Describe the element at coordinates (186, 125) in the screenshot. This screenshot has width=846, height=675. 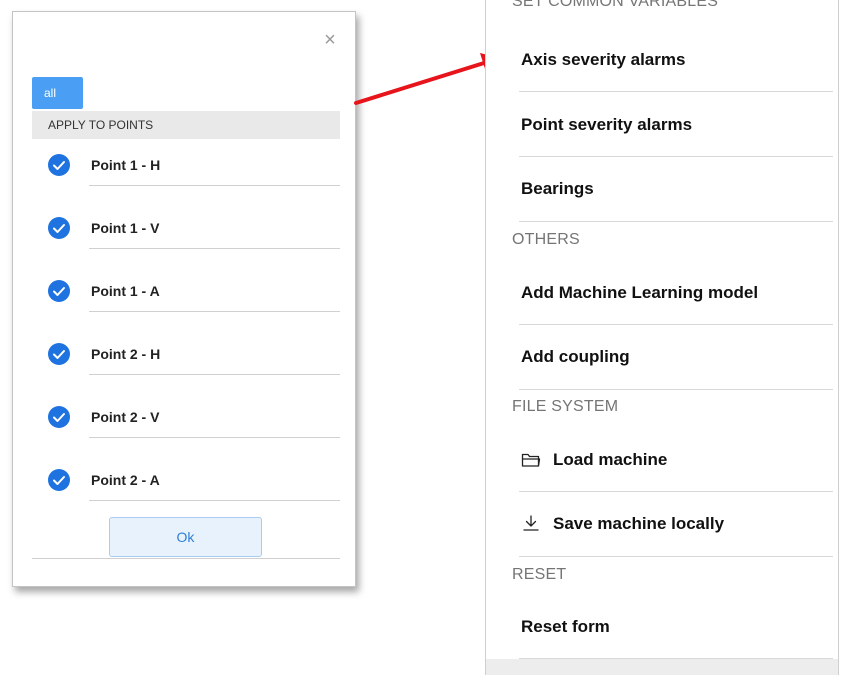
I see `apply-to-points-header: APPLY TO POINTS` at that location.